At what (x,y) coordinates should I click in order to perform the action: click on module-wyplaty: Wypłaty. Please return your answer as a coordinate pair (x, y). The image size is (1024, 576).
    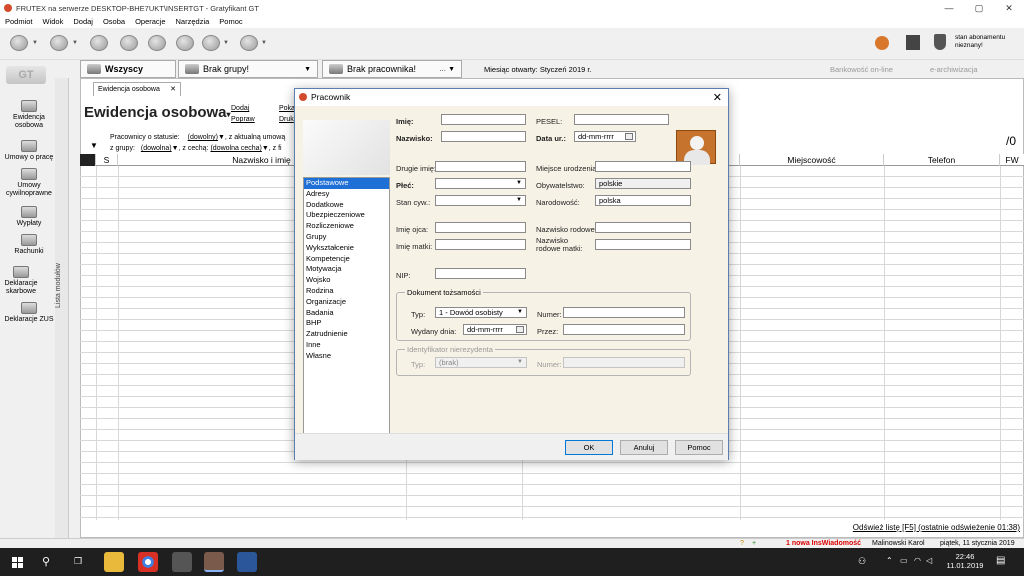
    Looking at the image, I should click on (29, 217).